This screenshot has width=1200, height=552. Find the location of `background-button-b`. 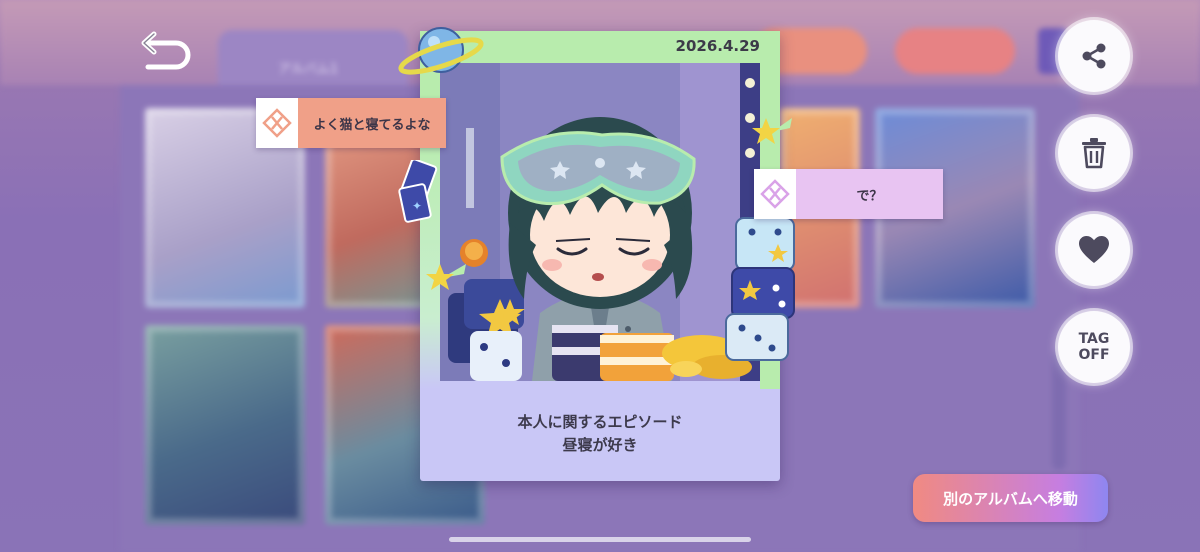

background-button-b is located at coordinates (955, 51).